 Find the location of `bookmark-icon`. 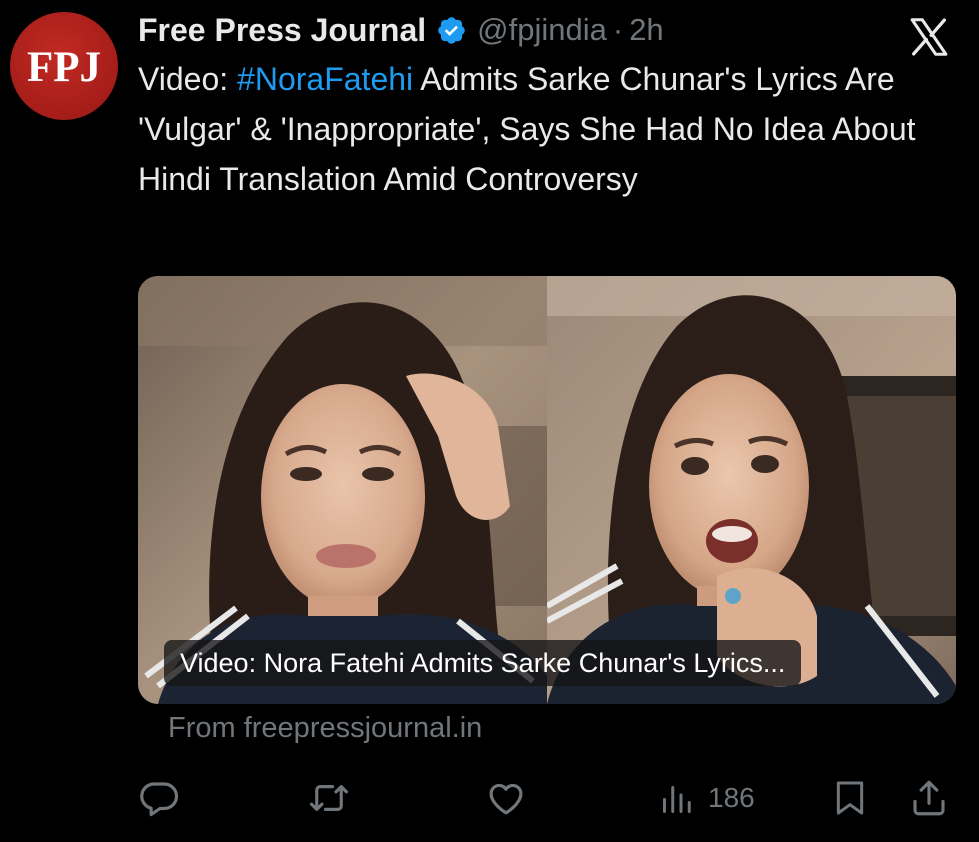

bookmark-icon is located at coordinates (850, 798).